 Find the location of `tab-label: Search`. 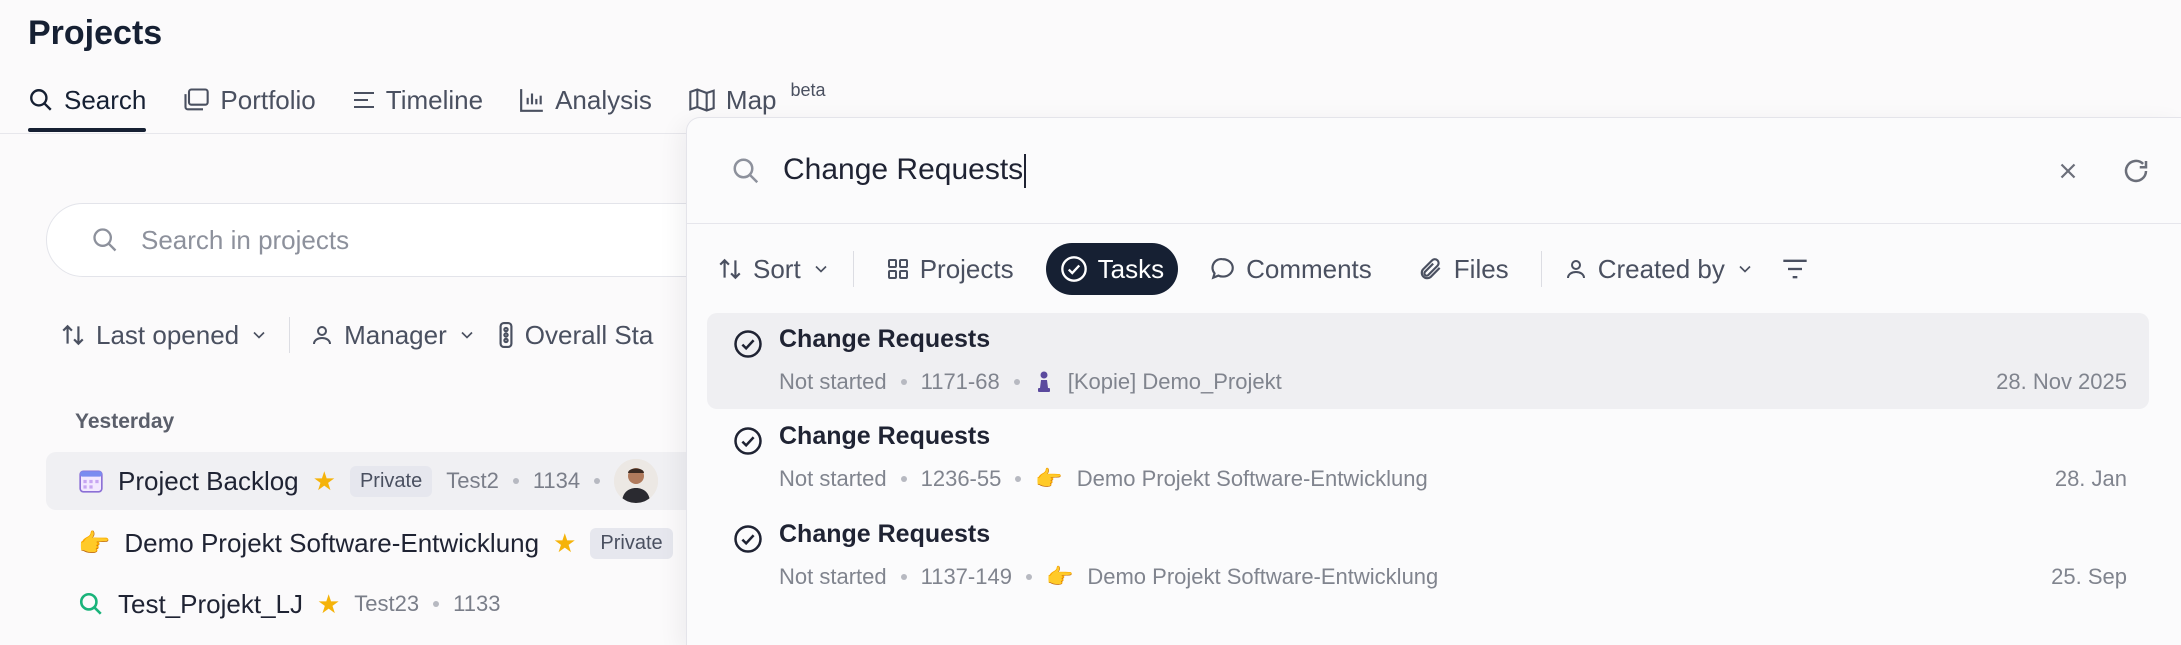

tab-label: Search is located at coordinates (105, 99).